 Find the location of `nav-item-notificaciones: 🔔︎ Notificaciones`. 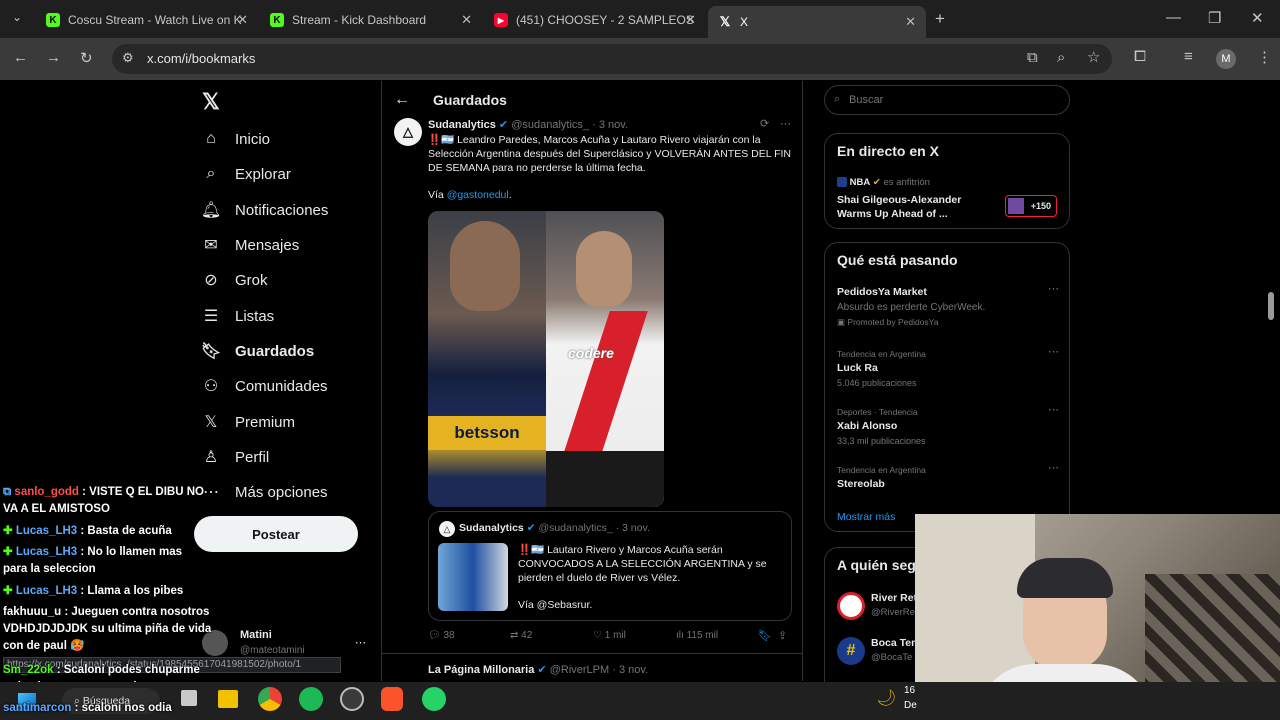

nav-item-notificaciones: 🔔︎ Notificaciones is located at coordinates (265, 210).